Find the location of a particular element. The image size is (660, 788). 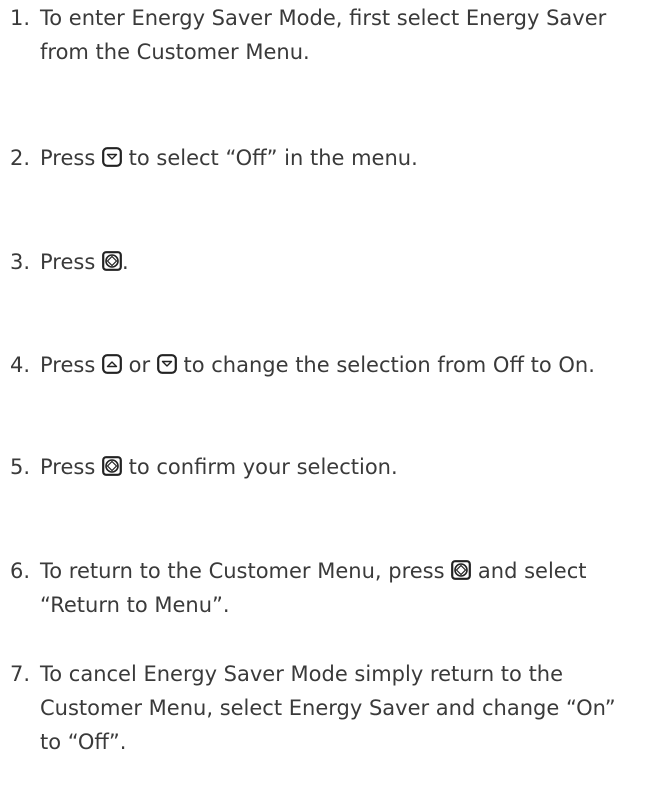

arrow-up-button-icon is located at coordinates (112, 364).